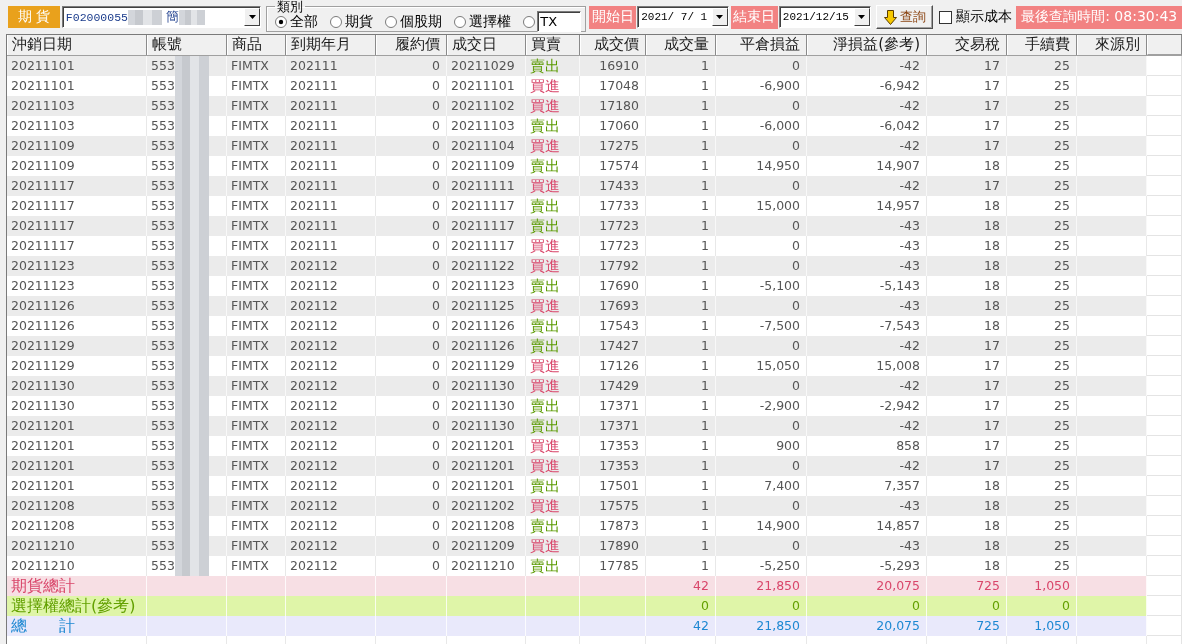  I want to click on radio-button: 選擇權, so click(483, 21).